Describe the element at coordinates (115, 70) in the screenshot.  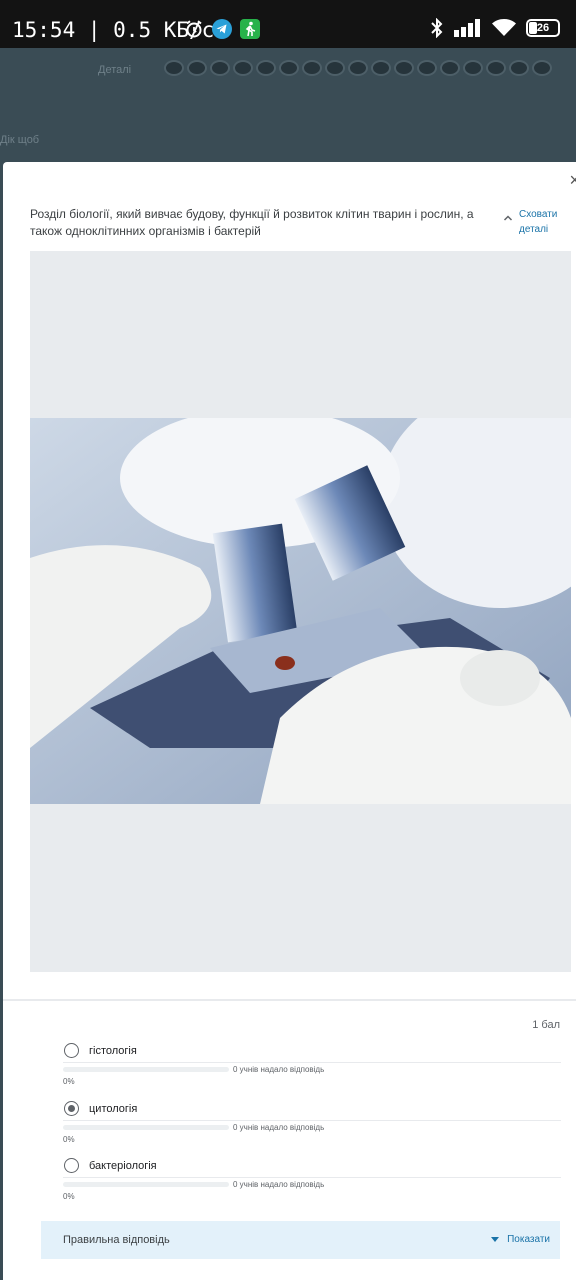
I see `background-filter: Деталі` at that location.